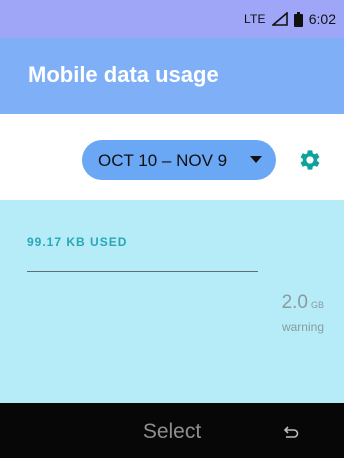 The image size is (344, 458). What do you see at coordinates (172, 430) in the screenshot?
I see `softkey-bar: Select` at bounding box center [172, 430].